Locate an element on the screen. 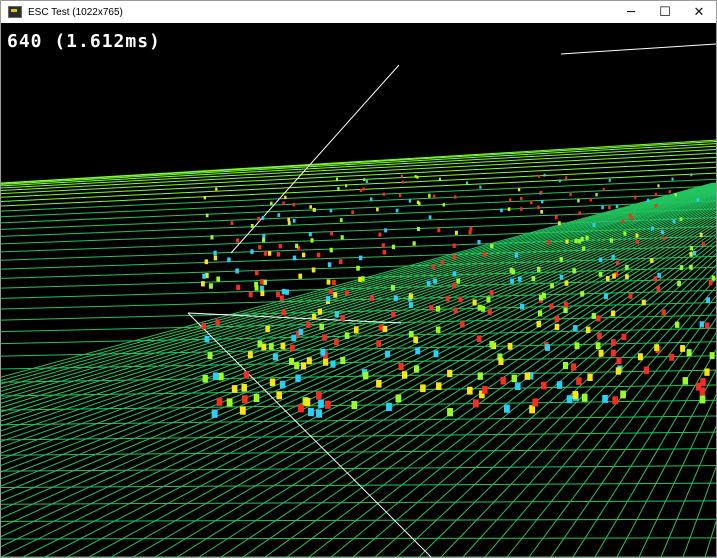 The height and width of the screenshot is (558, 717). minimize-icon: ─ is located at coordinates (631, 12).